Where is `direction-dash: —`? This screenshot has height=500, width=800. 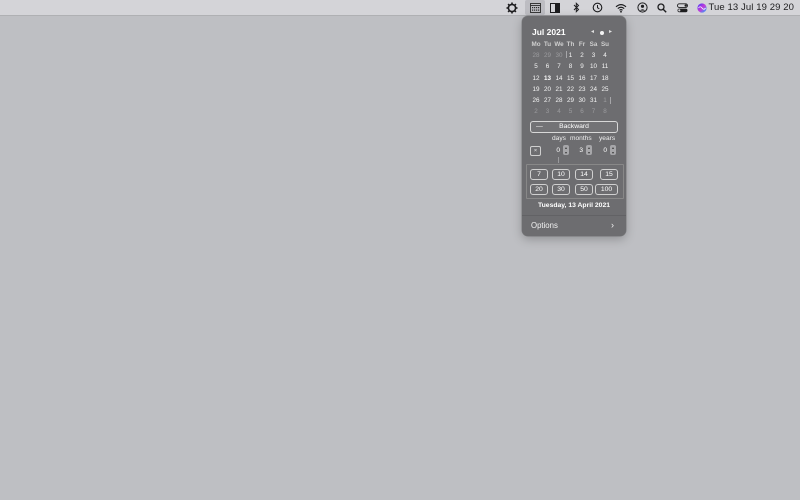 direction-dash: — is located at coordinates (539, 126).